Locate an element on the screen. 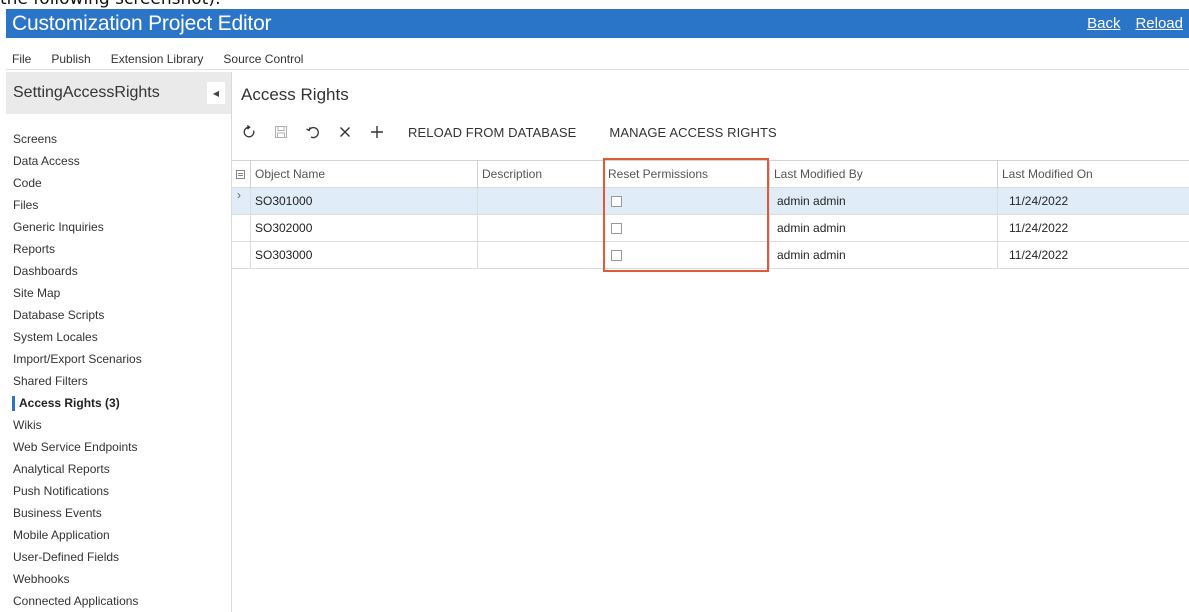 The height and width of the screenshot is (612, 1189). close-icon is located at coordinates (345, 132).